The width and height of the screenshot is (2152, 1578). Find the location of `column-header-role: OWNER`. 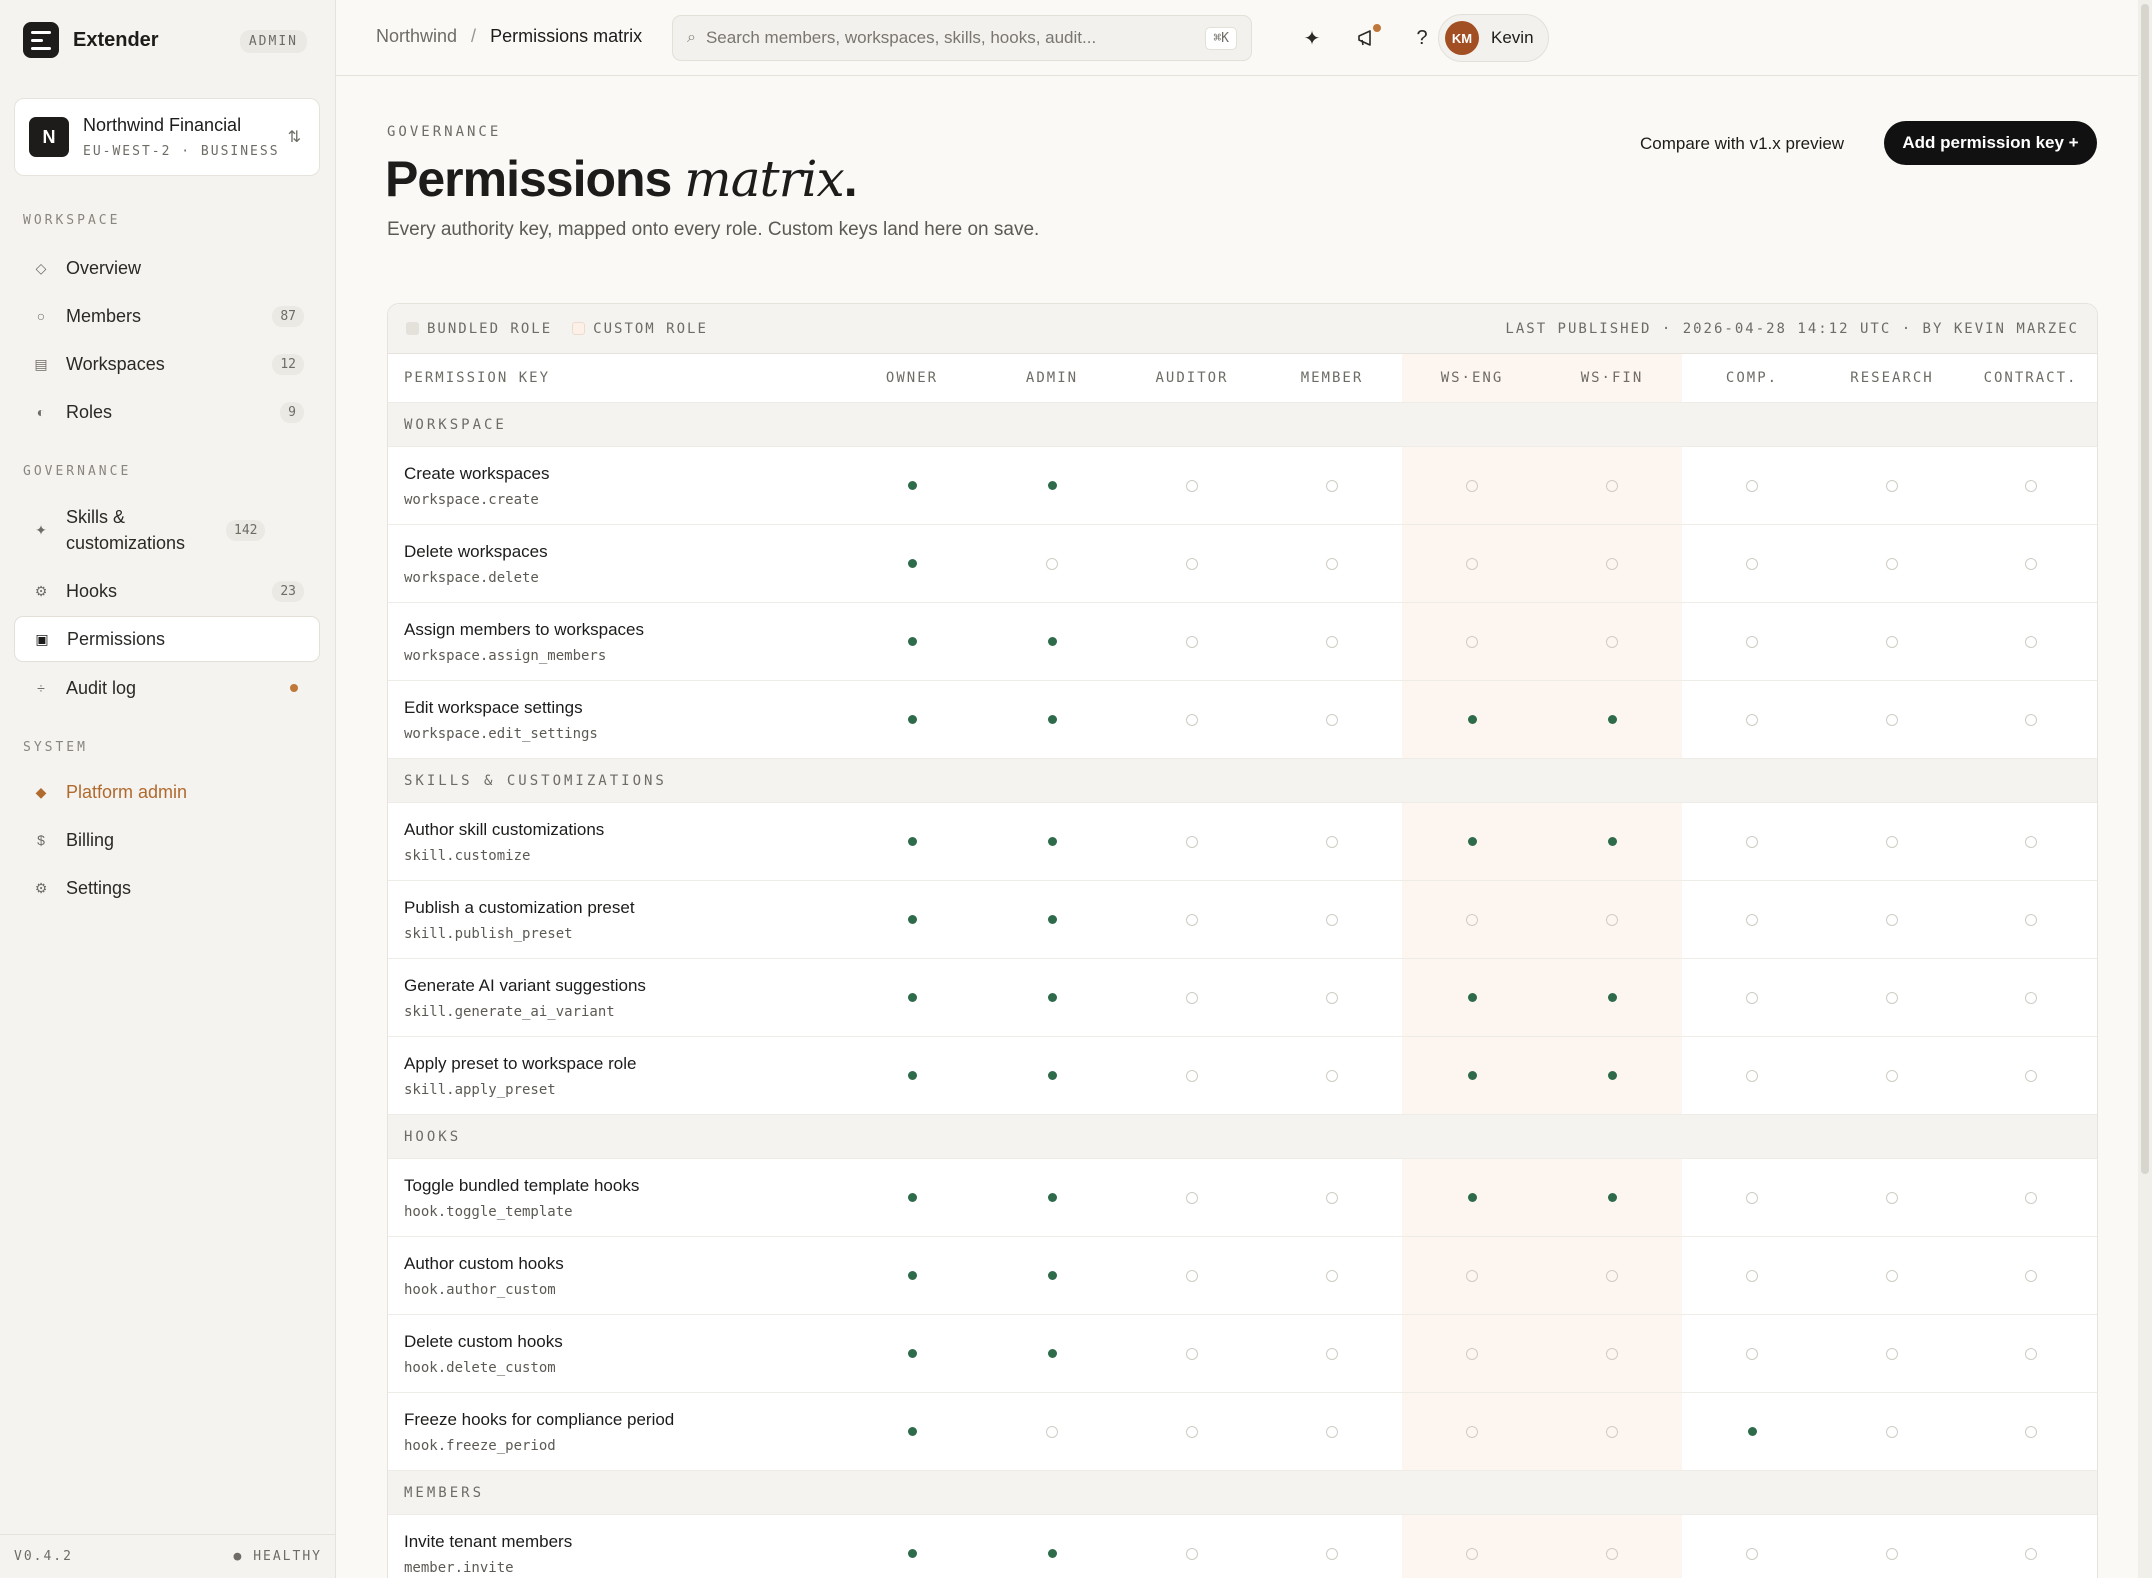

column-header-role: OWNER is located at coordinates (912, 378).